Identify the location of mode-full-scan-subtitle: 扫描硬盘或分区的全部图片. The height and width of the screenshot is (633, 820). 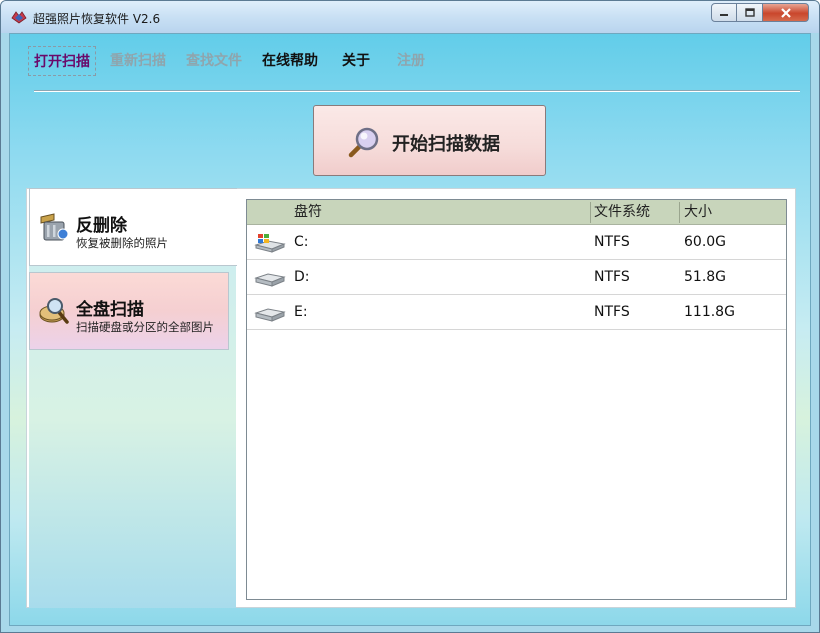
(145, 327).